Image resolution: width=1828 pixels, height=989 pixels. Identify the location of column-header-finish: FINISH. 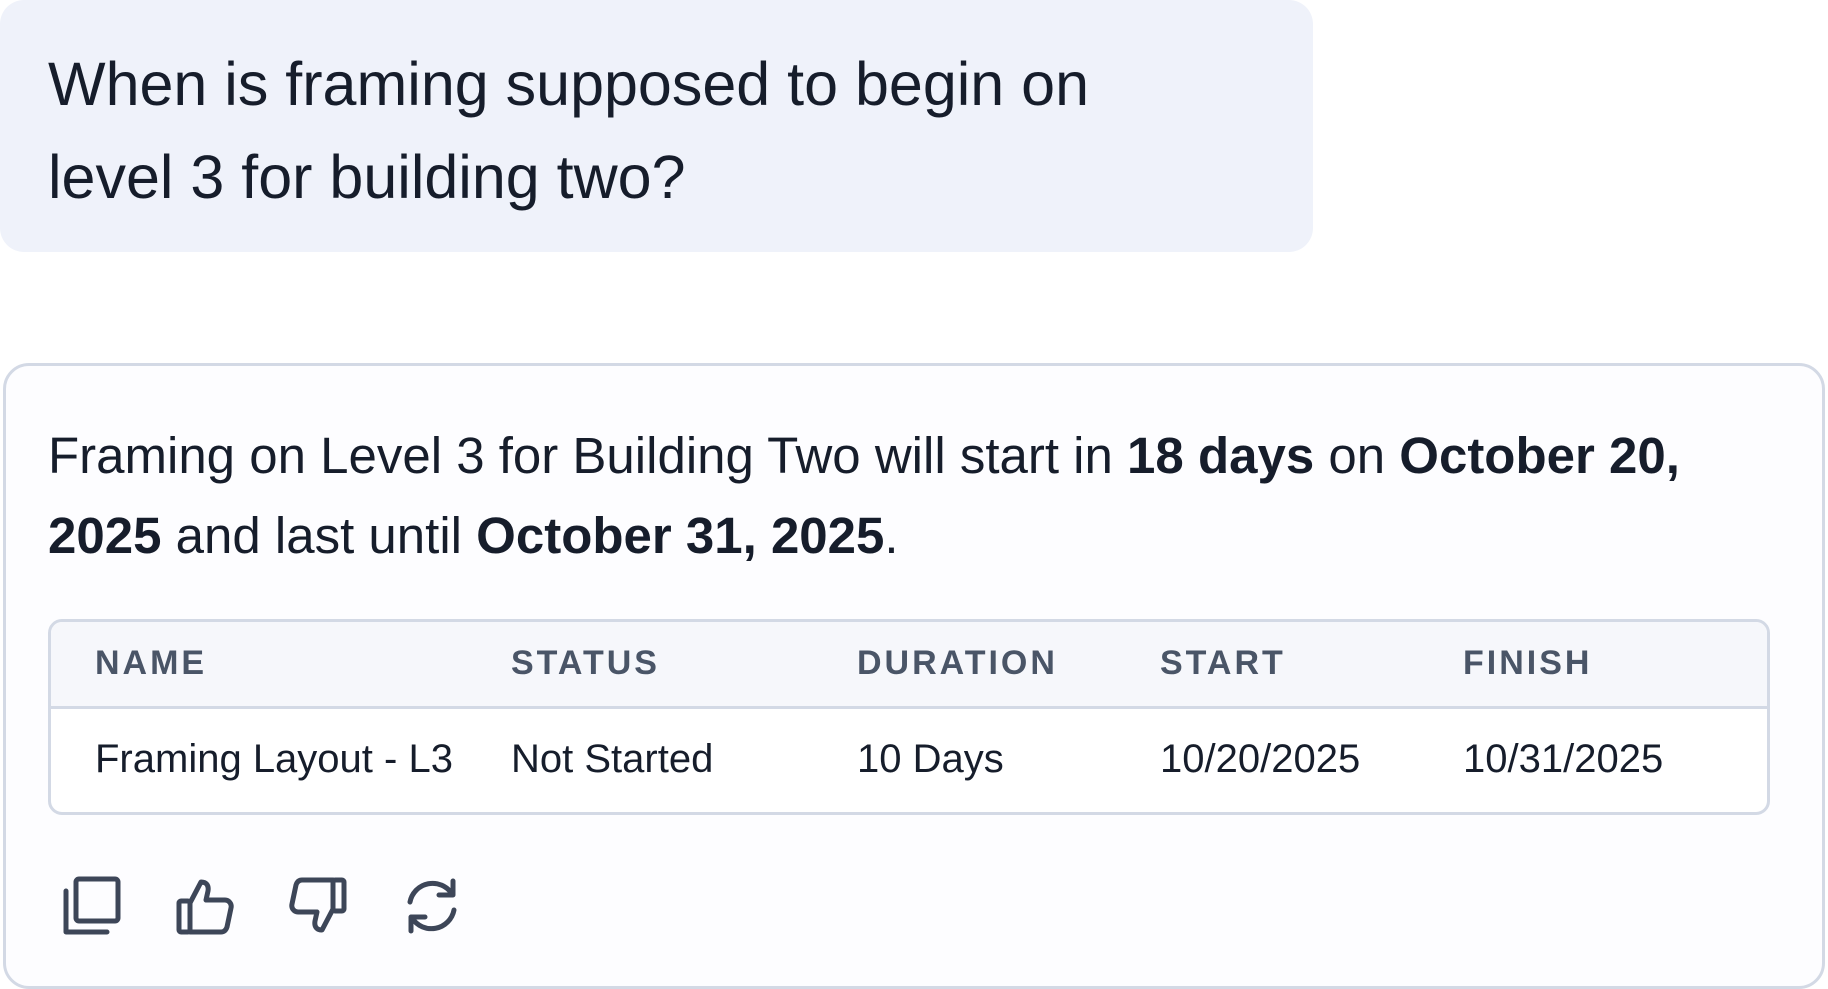
(1528, 663).